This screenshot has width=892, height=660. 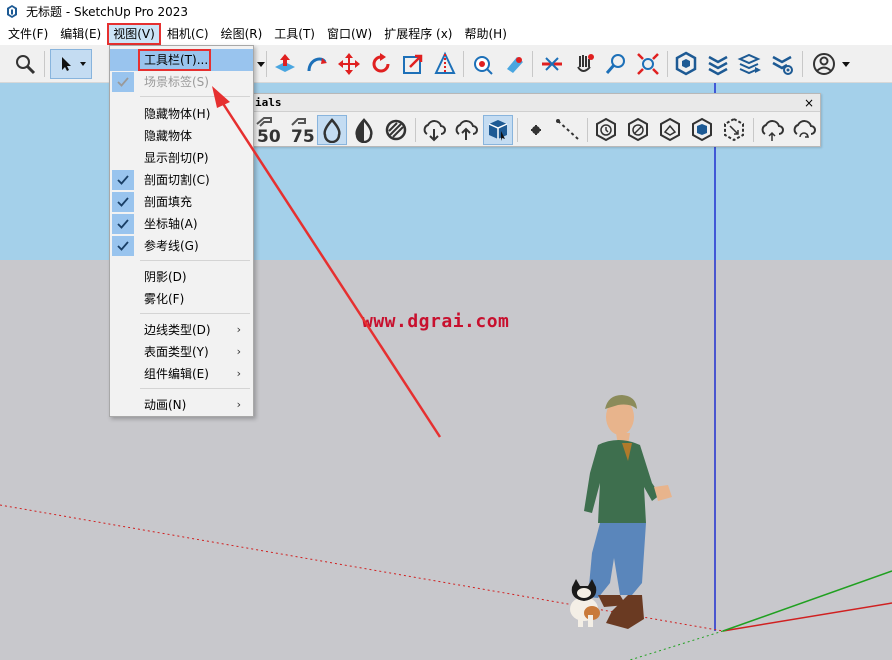 I want to click on menu-item-component-edit: 组件编辑(E) ›, so click(x=181, y=374).